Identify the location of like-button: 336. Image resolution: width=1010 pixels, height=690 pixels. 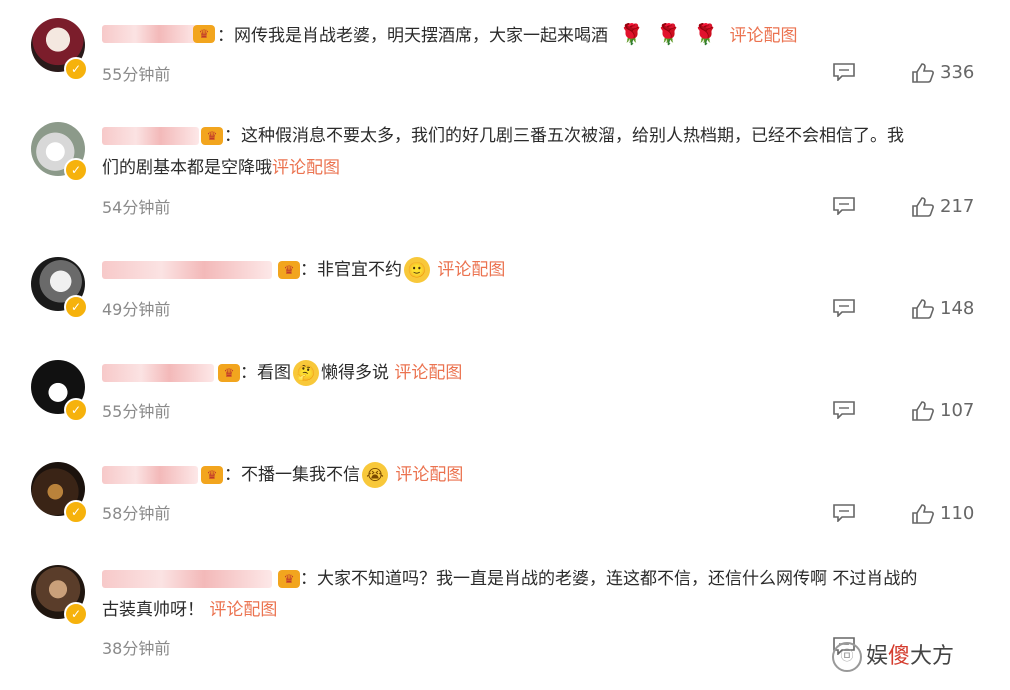
(943, 72).